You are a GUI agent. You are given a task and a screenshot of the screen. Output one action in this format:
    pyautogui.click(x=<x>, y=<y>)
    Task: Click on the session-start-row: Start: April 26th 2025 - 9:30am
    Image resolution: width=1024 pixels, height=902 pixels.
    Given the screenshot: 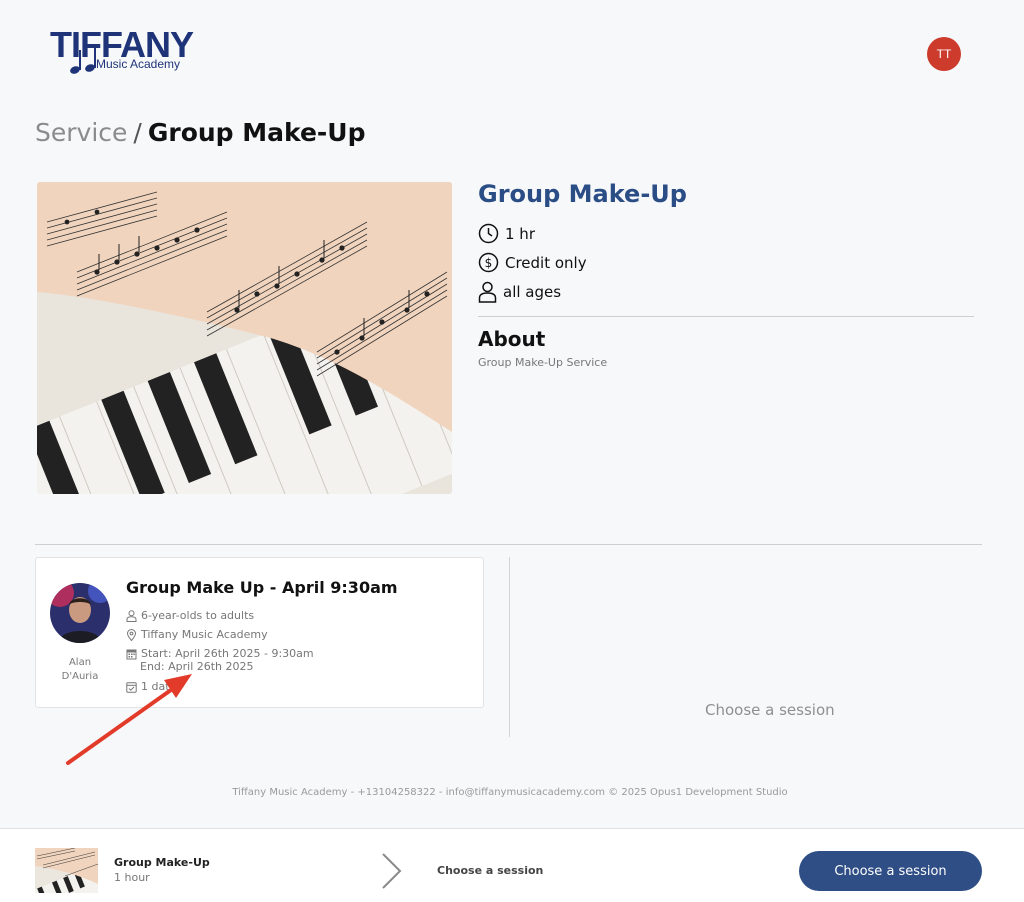 What is the action you would take?
    pyautogui.click(x=220, y=653)
    